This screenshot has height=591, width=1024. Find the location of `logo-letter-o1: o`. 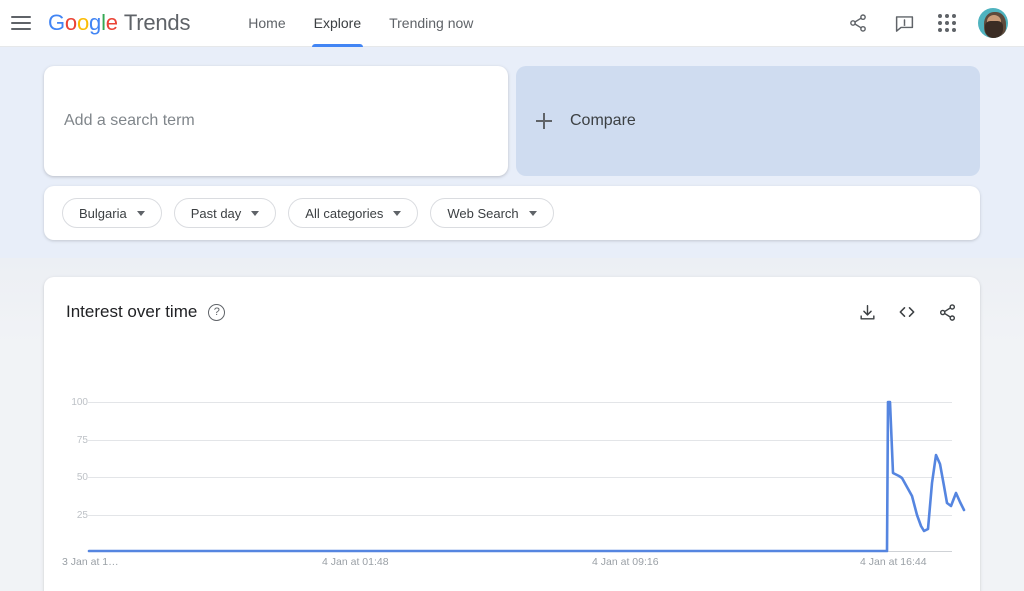

logo-letter-o1: o is located at coordinates (70, 22).